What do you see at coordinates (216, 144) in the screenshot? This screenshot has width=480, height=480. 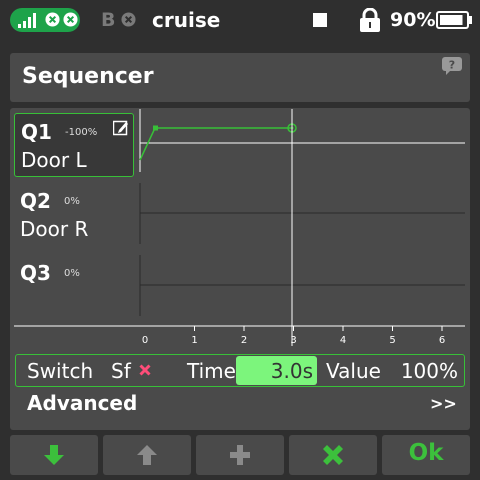 I see `q1-curve` at bounding box center [216, 144].